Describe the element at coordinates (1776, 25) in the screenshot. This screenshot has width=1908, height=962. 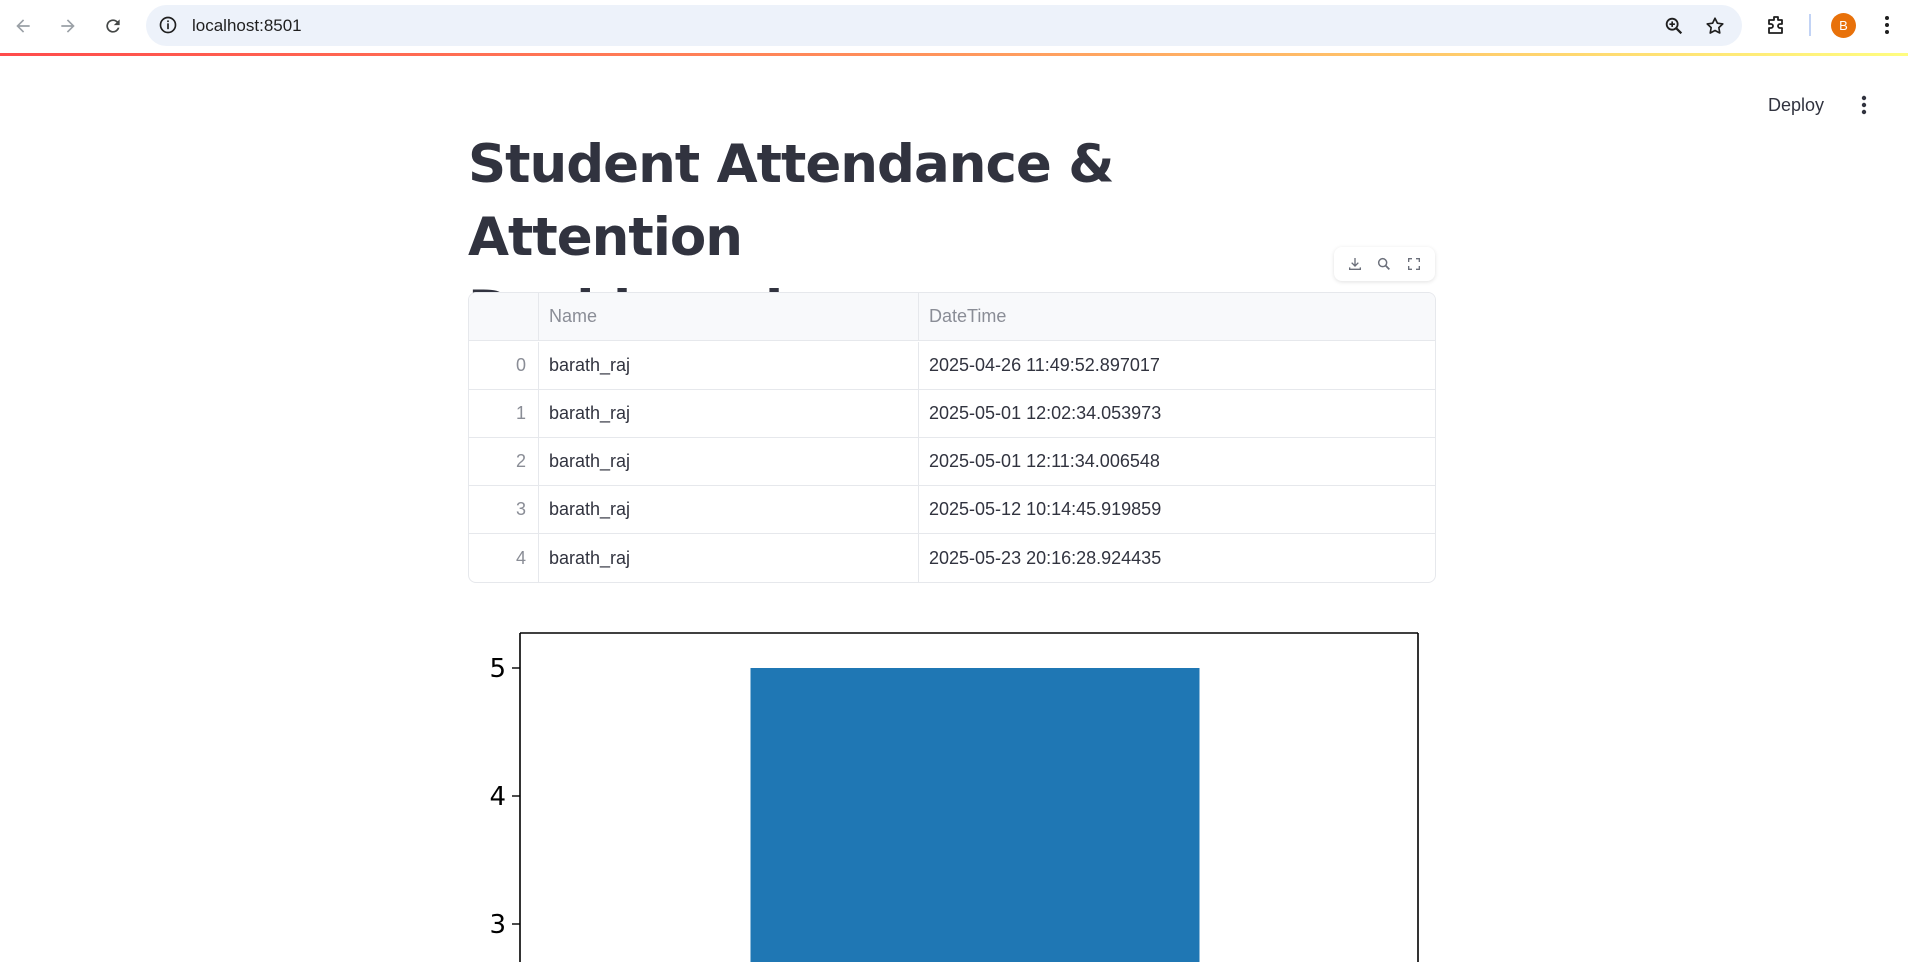
I see `extensions-icon` at that location.